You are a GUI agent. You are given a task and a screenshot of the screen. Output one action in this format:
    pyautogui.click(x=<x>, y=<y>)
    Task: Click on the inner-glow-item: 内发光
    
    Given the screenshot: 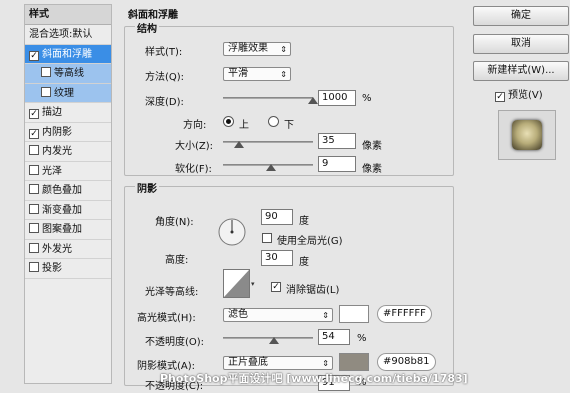 What is the action you would take?
    pyautogui.click(x=68, y=152)
    